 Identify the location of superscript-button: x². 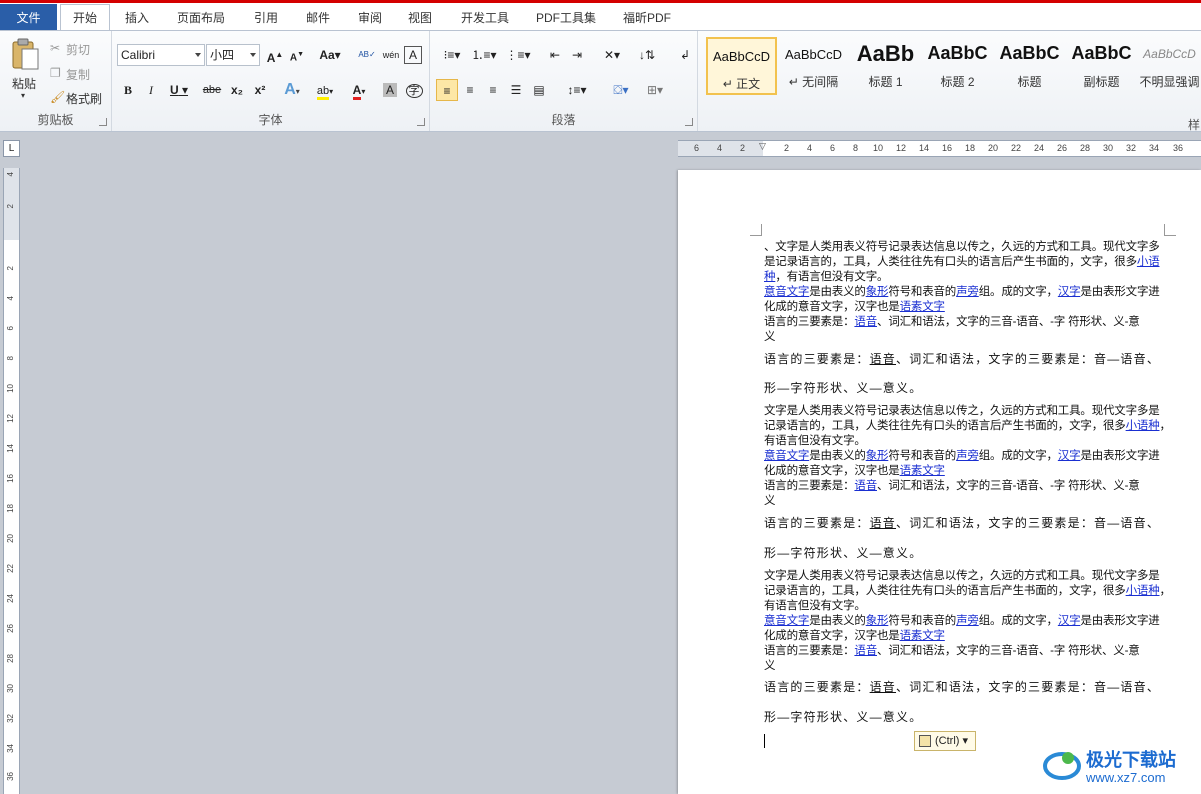
(260, 90).